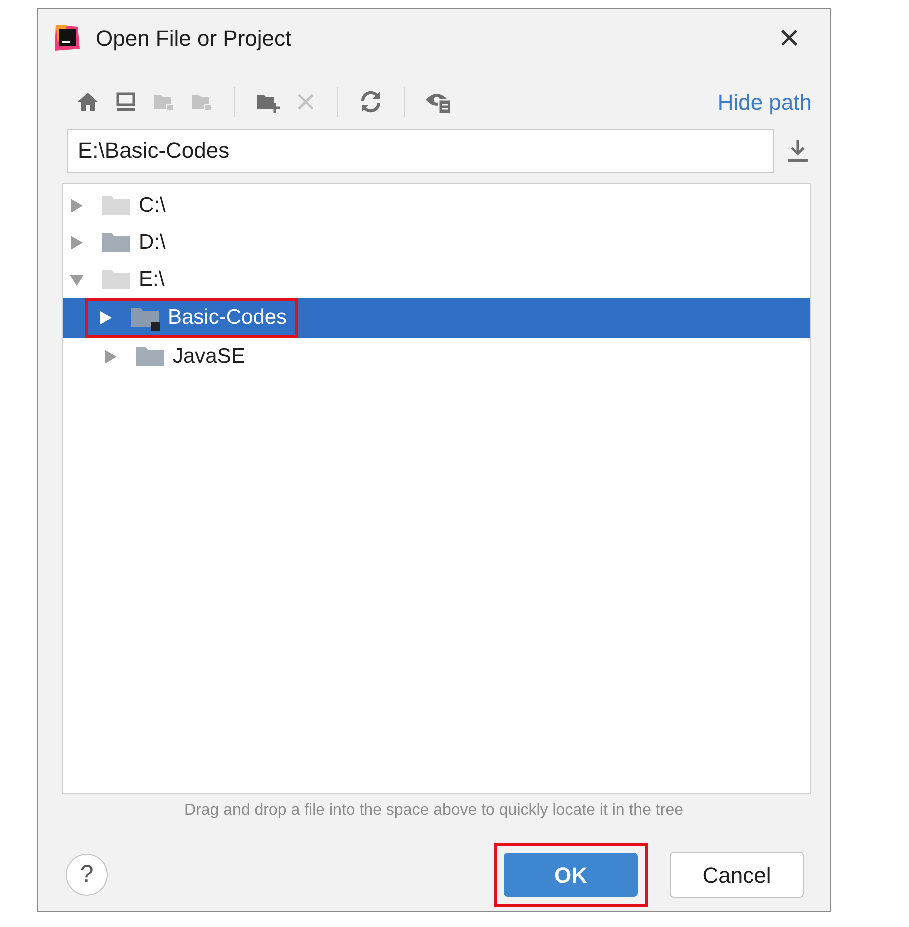 The width and height of the screenshot is (909, 927). What do you see at coordinates (88, 102) in the screenshot?
I see `home-icon` at bounding box center [88, 102].